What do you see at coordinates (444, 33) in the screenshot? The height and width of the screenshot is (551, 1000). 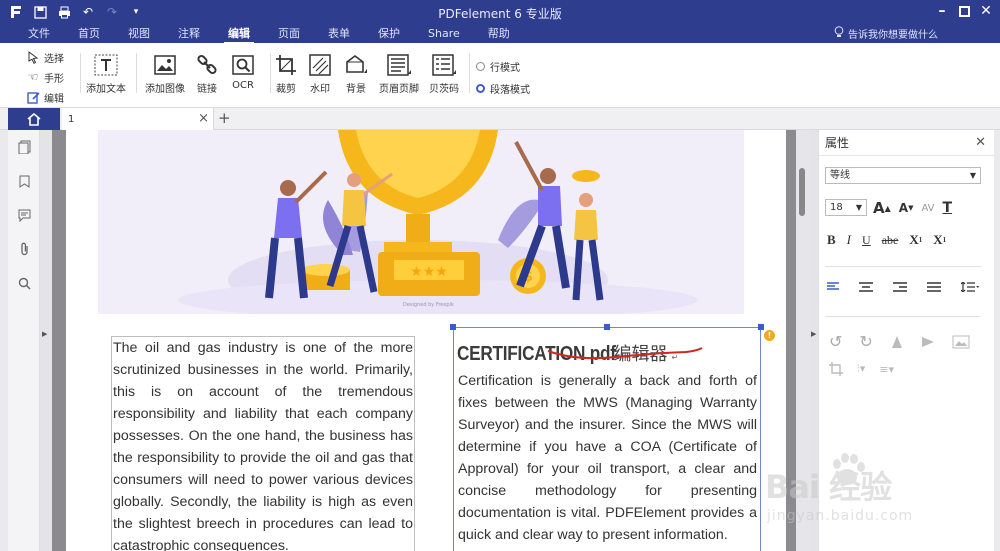 I see `menu-share: Share` at bounding box center [444, 33].